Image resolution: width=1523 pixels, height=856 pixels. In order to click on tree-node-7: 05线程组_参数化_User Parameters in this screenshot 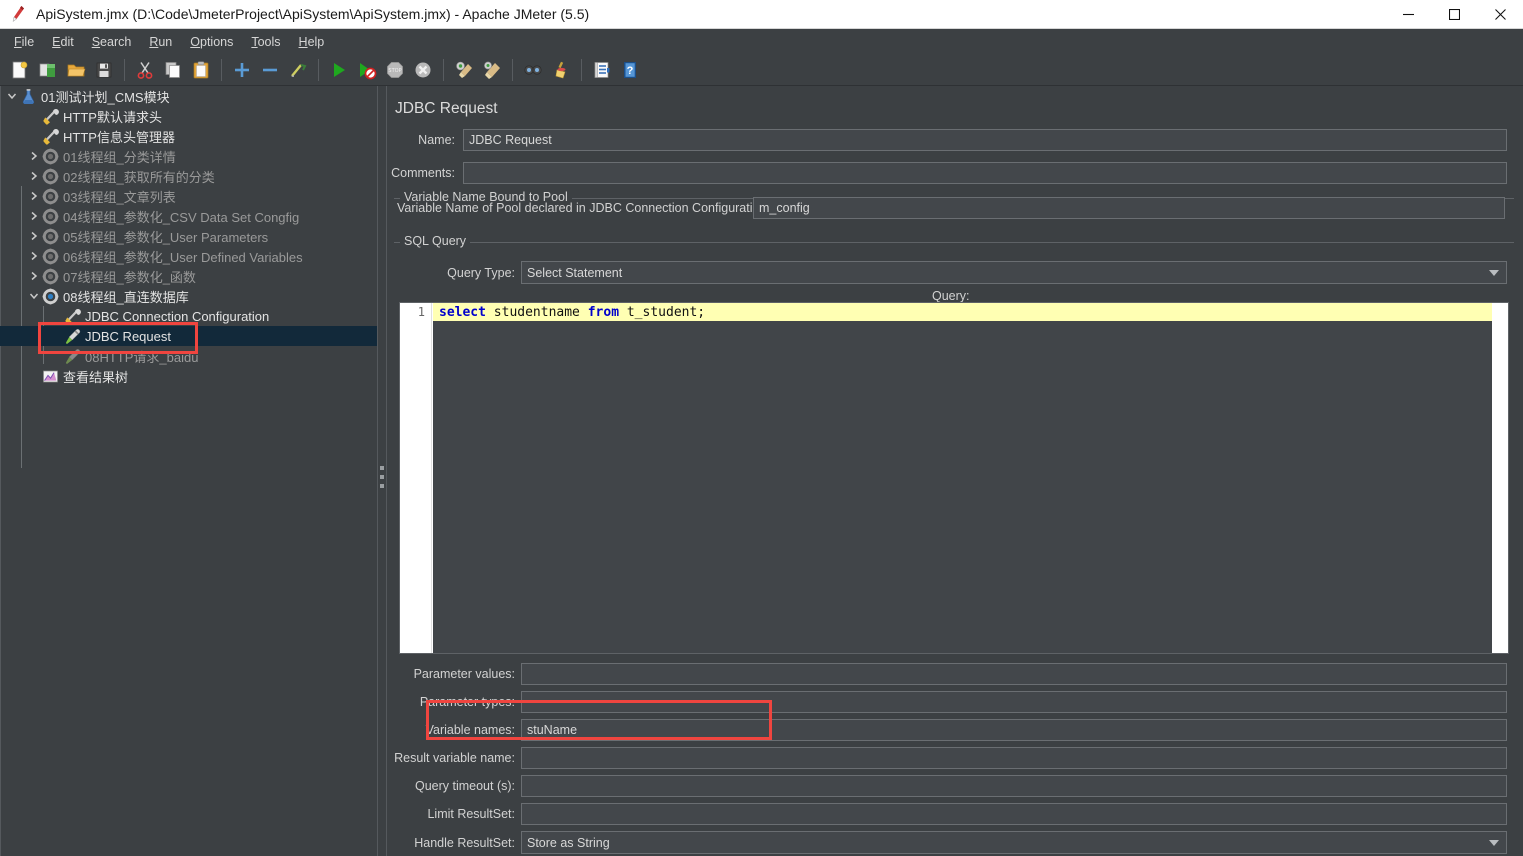, I will do `click(188, 236)`.